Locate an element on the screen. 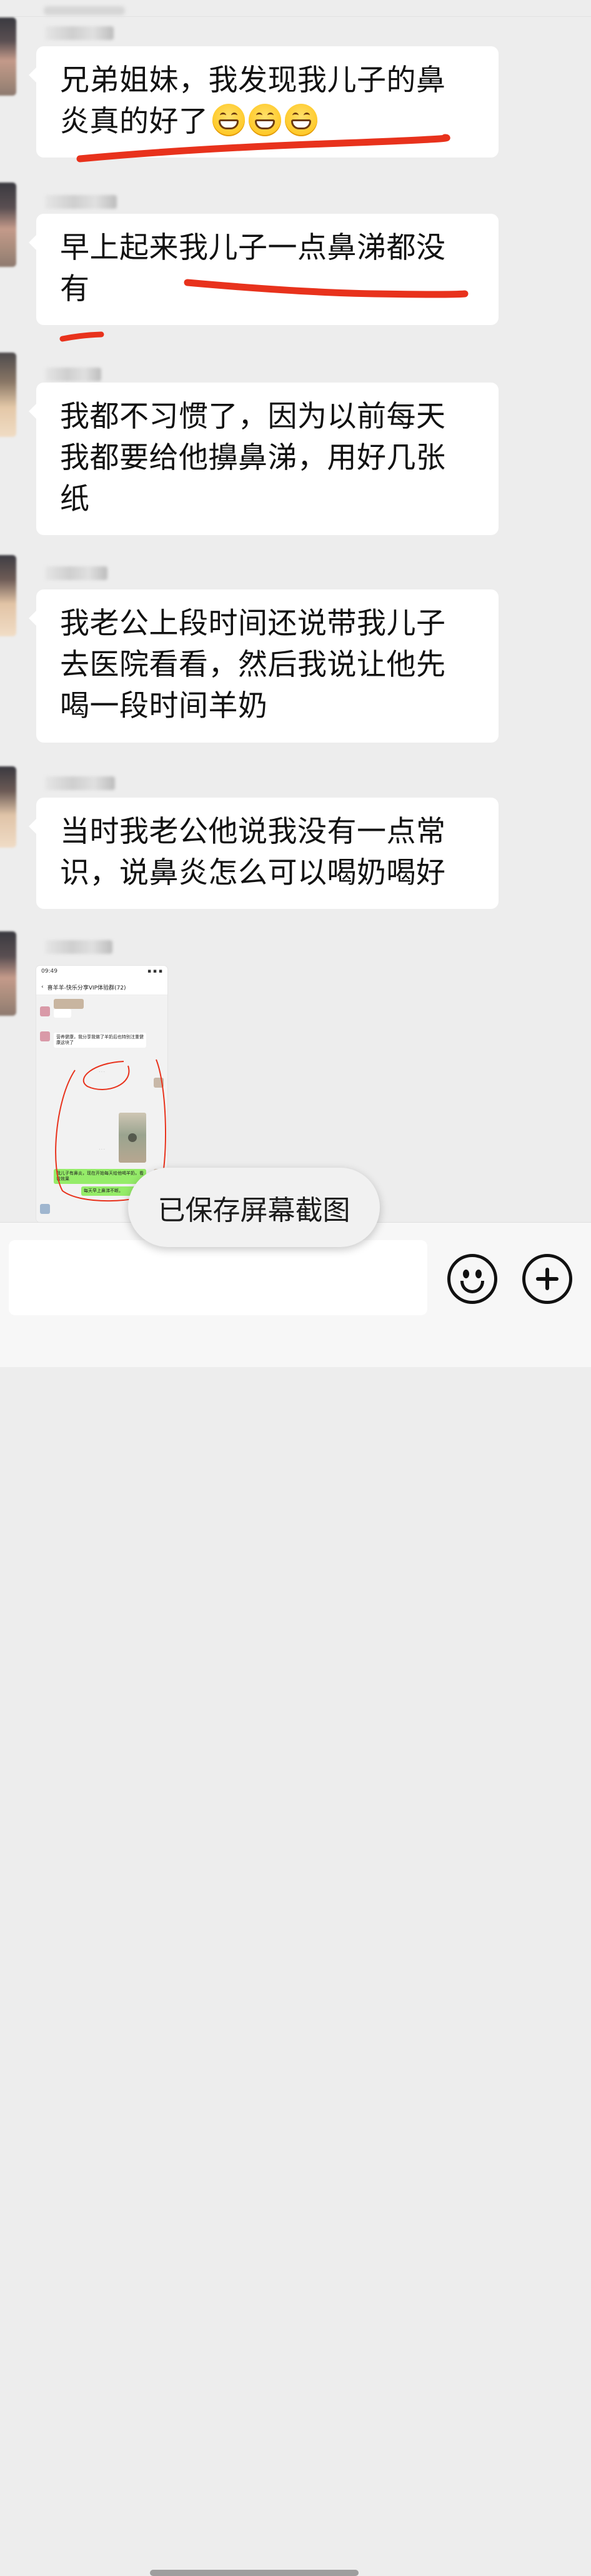 Image resolution: width=591 pixels, height=2576 pixels. thumbnail-sticker is located at coordinates (69, 1004).